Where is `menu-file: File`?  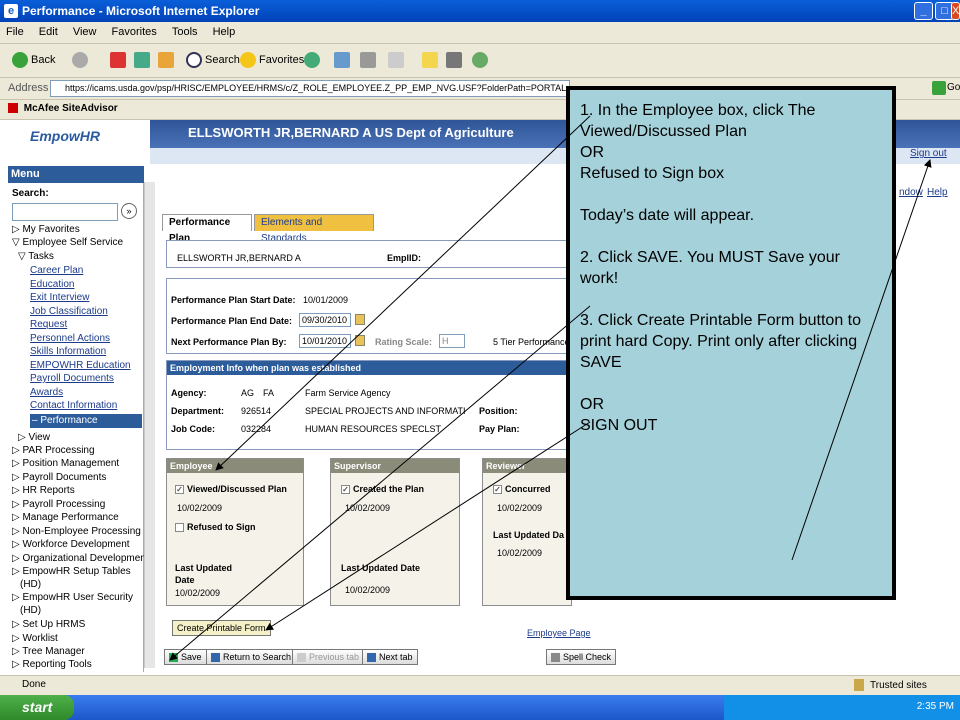 menu-file: File is located at coordinates (15, 32).